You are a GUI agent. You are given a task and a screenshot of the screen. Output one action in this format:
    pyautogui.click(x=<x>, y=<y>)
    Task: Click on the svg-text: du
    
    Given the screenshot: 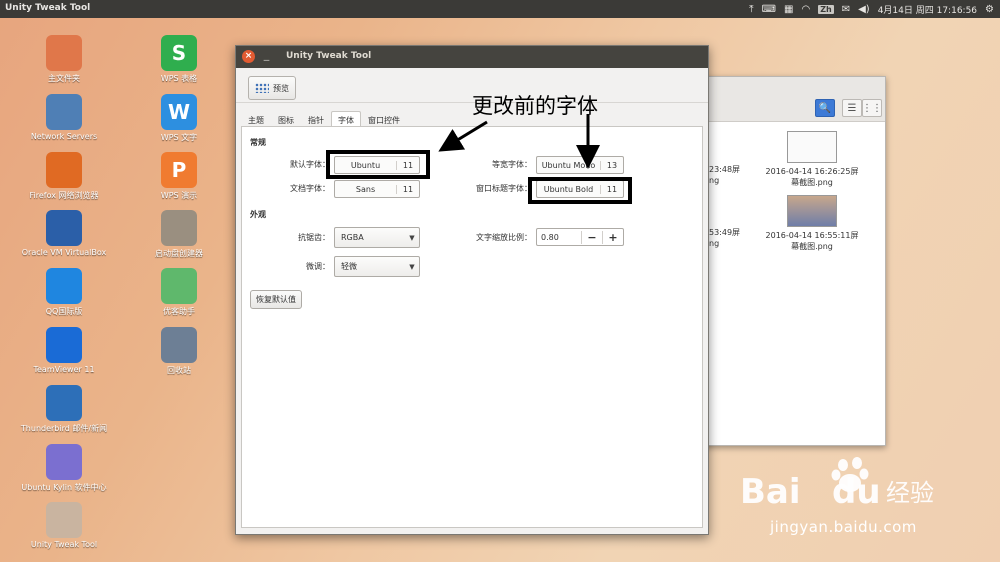 What is the action you would take?
    pyautogui.click(x=856, y=492)
    